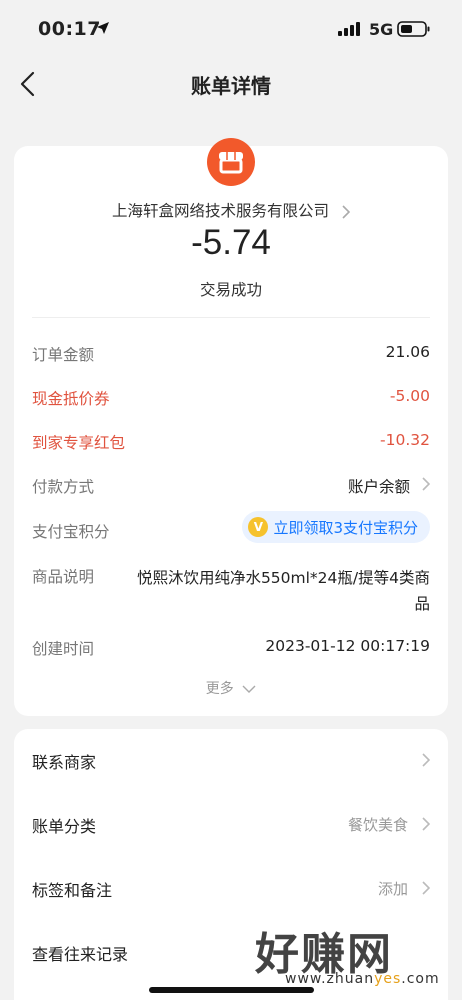 The height and width of the screenshot is (1000, 462). Describe the element at coordinates (63, 355) in the screenshot. I see `order-amount-label: 订单金额` at that location.